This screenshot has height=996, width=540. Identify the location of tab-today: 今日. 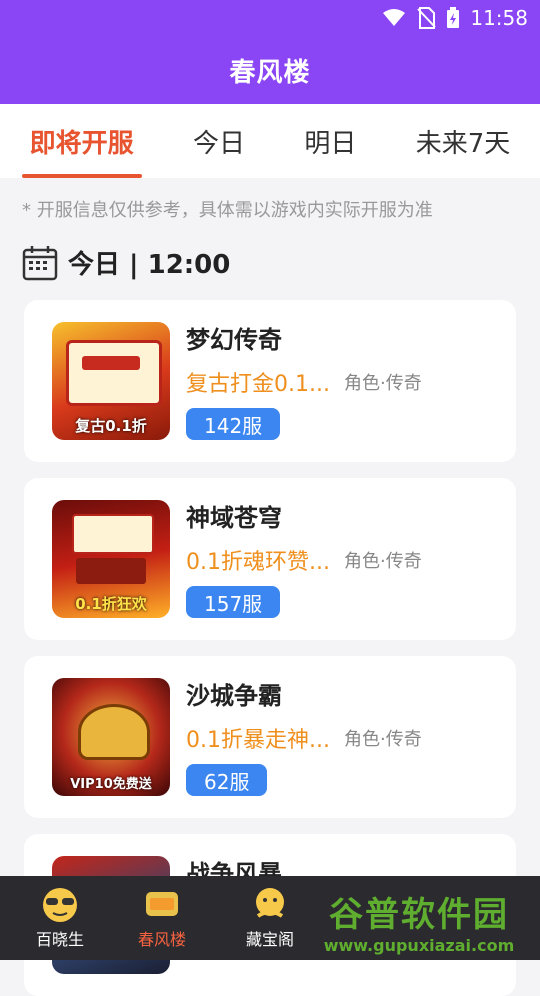
(219, 141).